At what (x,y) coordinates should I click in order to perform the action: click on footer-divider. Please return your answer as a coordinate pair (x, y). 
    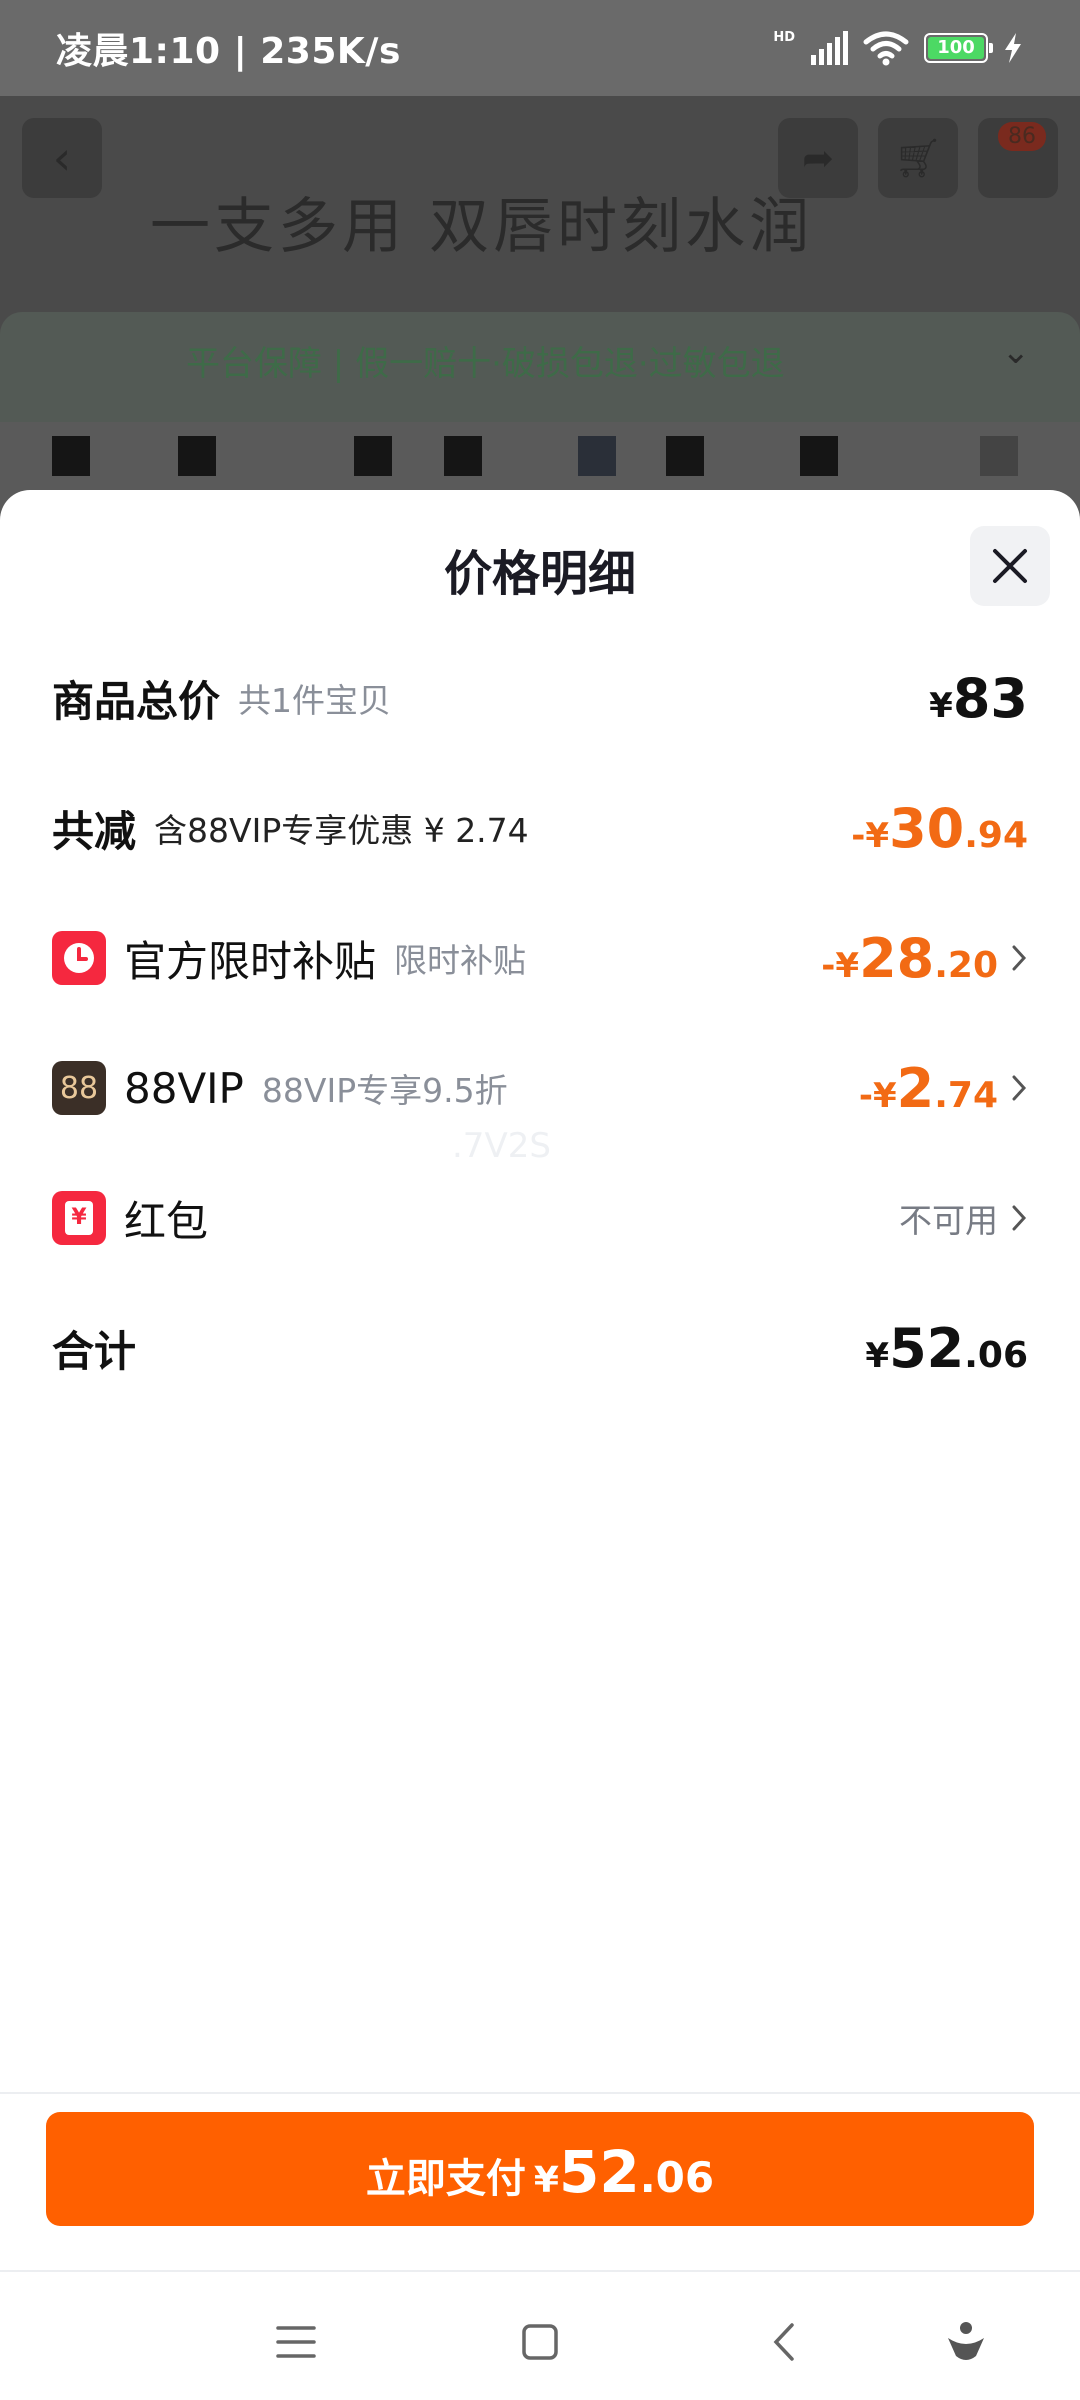
    Looking at the image, I should click on (540, 2093).